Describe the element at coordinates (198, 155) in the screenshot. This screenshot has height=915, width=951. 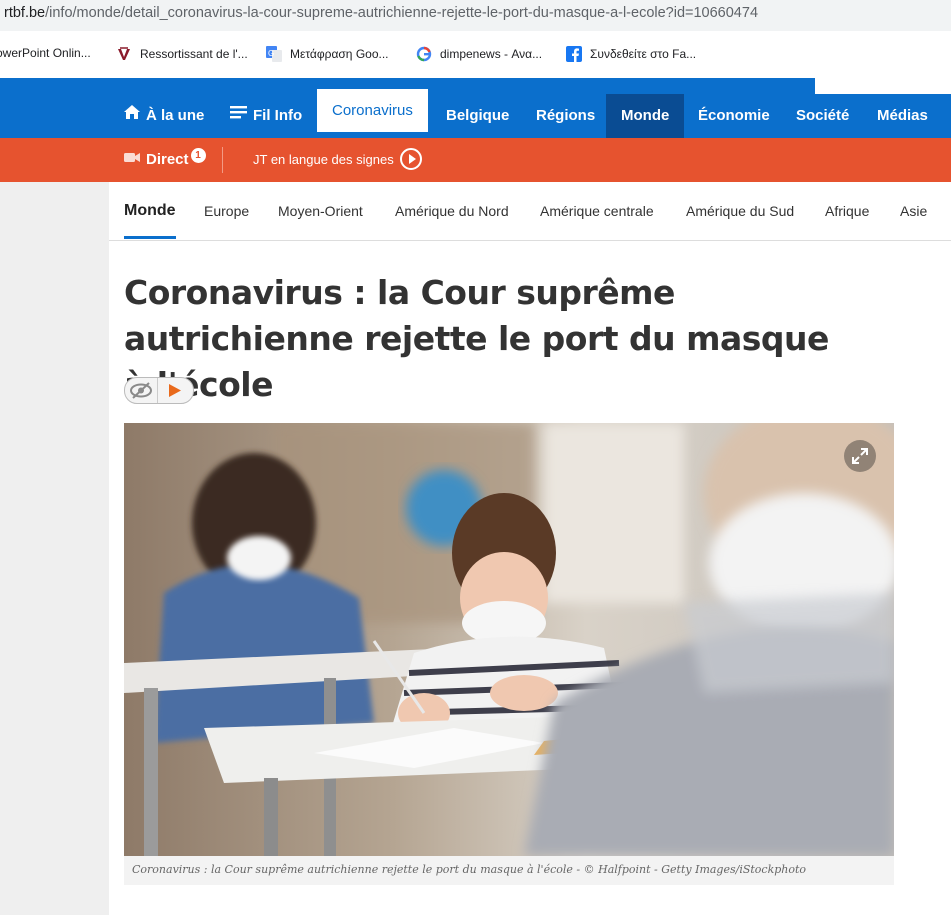
I see `direct-count-badge: 1` at that location.